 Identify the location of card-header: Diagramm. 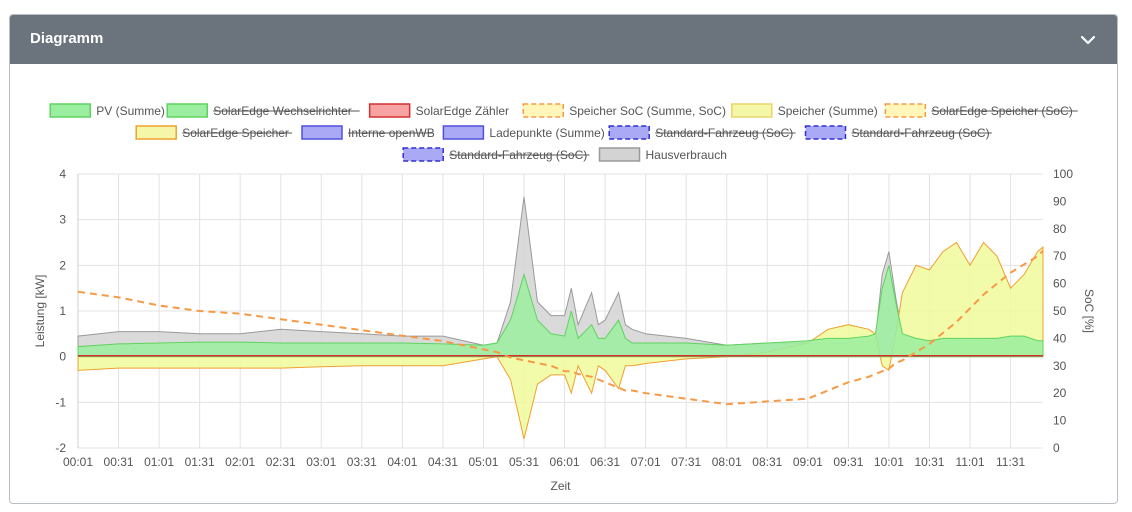
(563, 39).